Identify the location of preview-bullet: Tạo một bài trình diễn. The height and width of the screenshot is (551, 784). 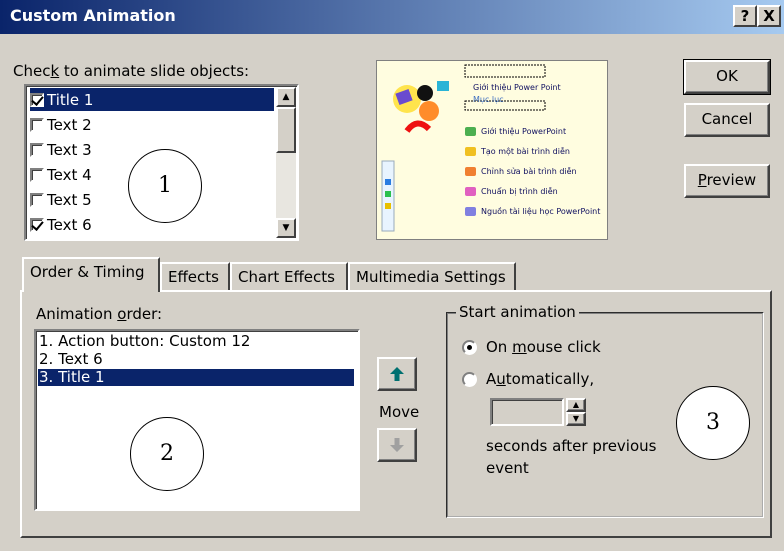
(525, 151).